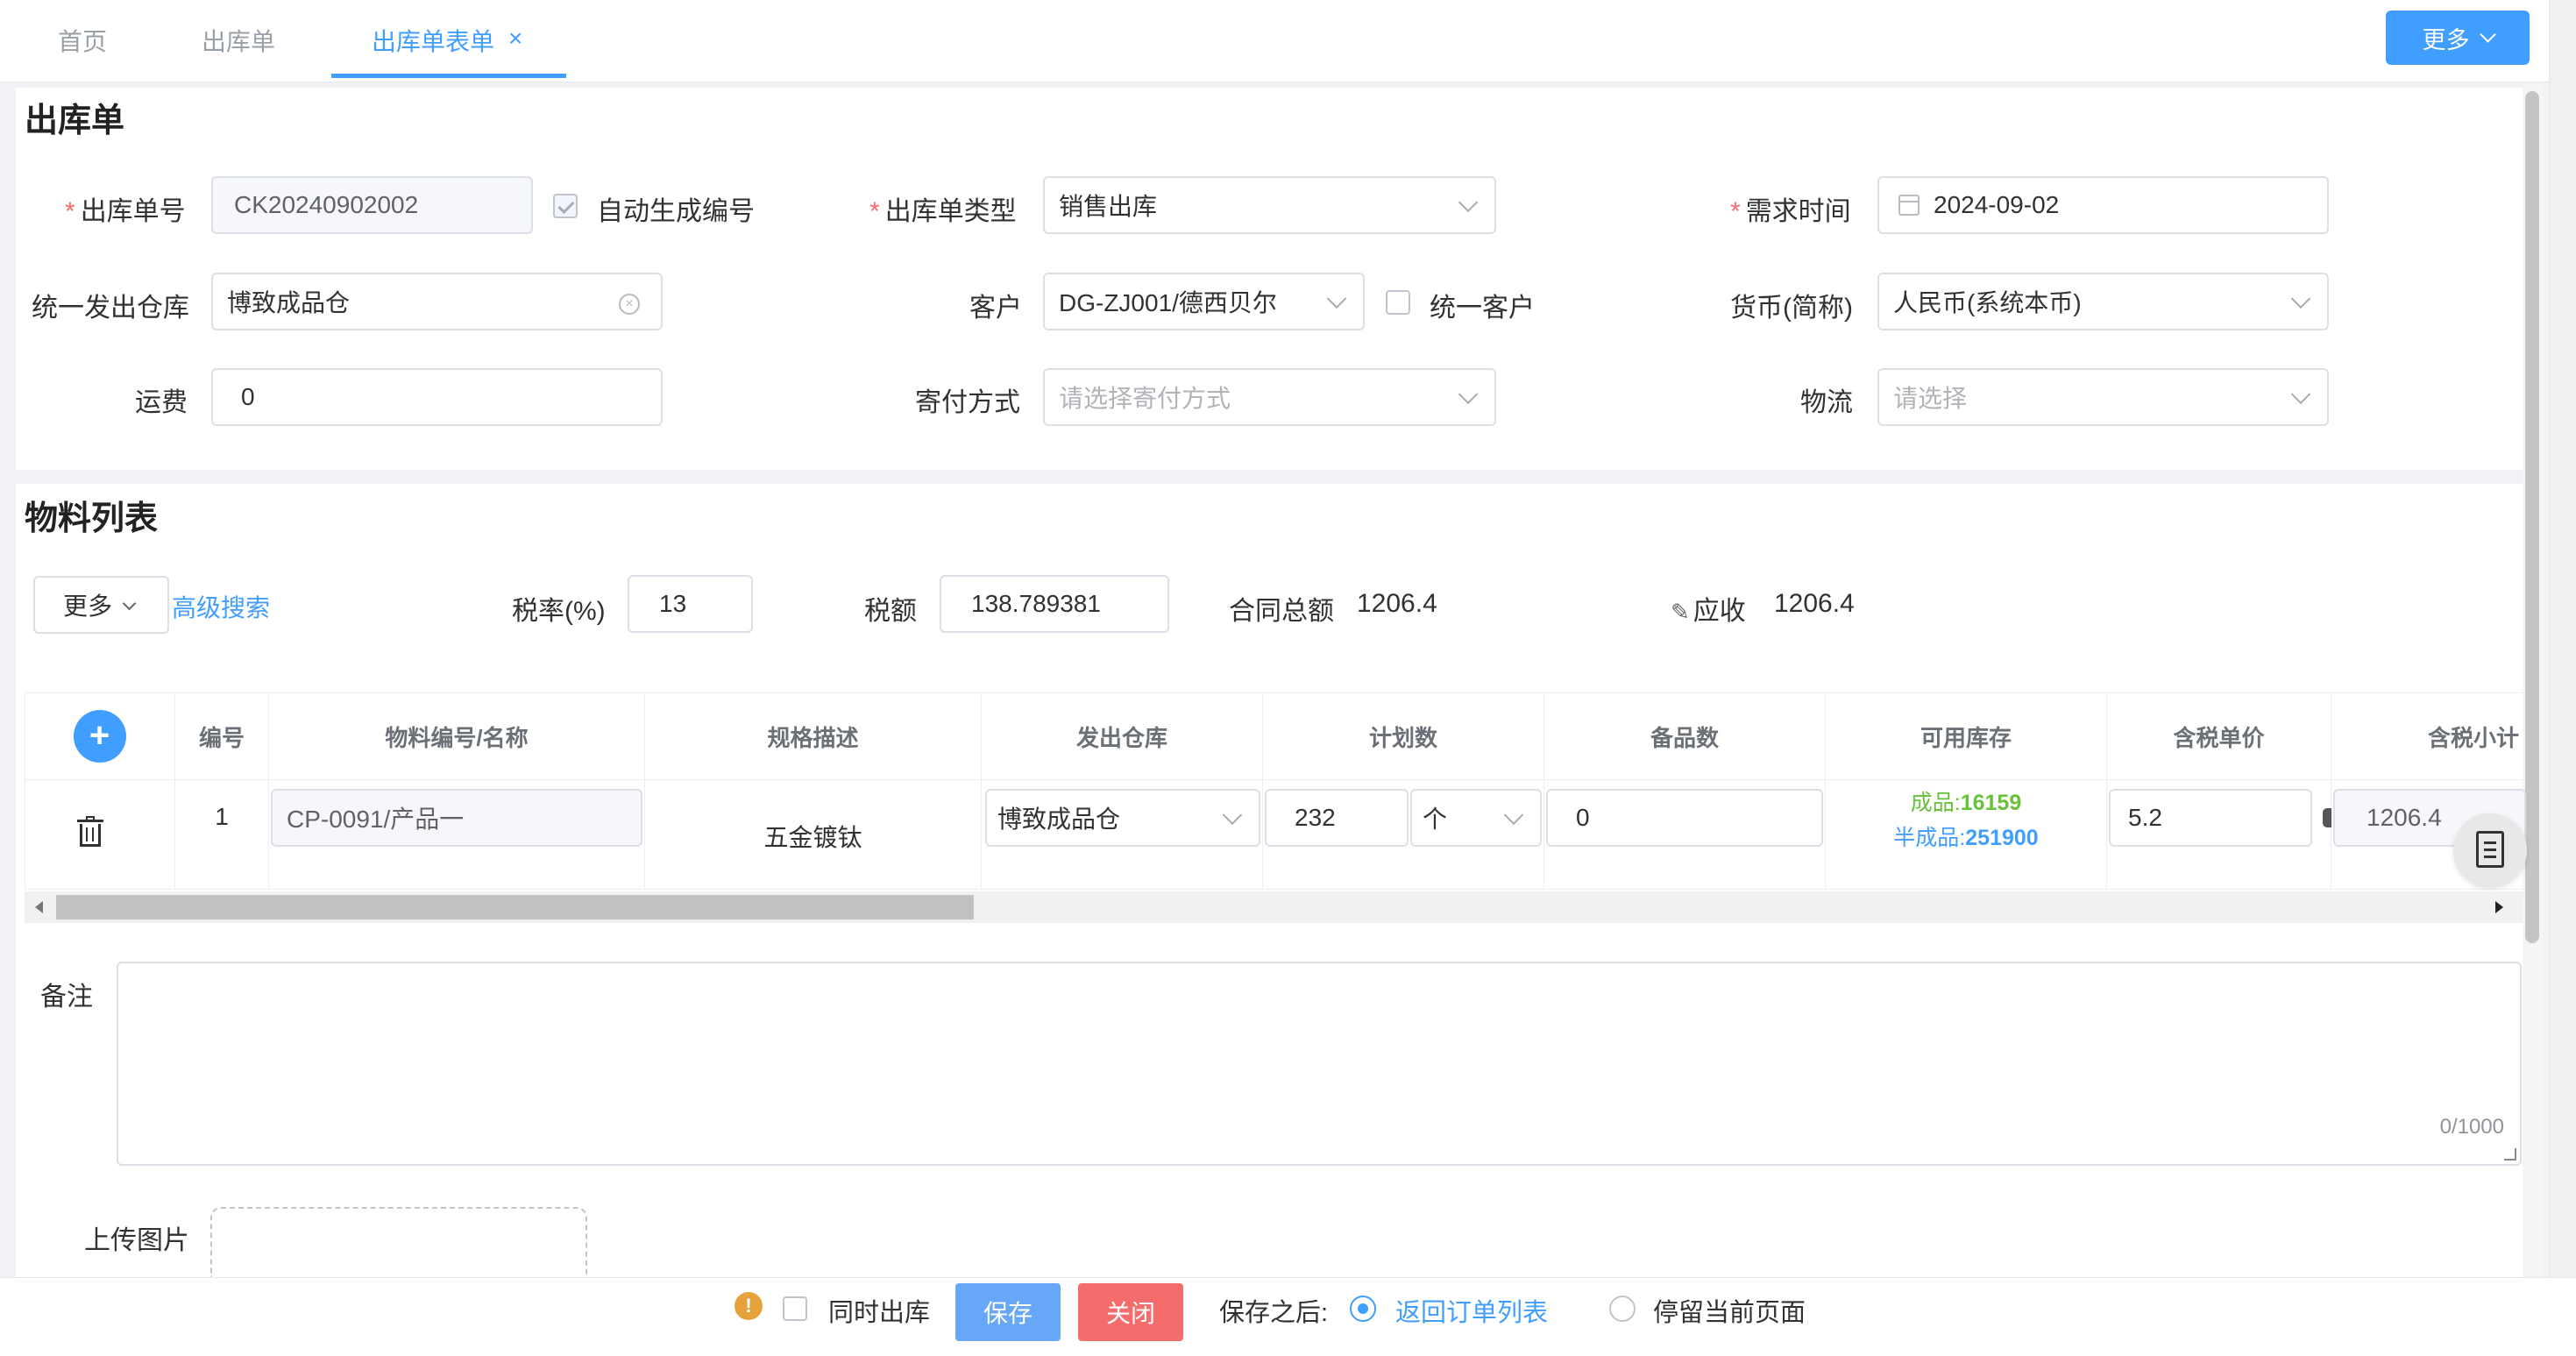 The height and width of the screenshot is (1356, 2576). I want to click on column-header-spare-qty: 备品数, so click(1685, 736).